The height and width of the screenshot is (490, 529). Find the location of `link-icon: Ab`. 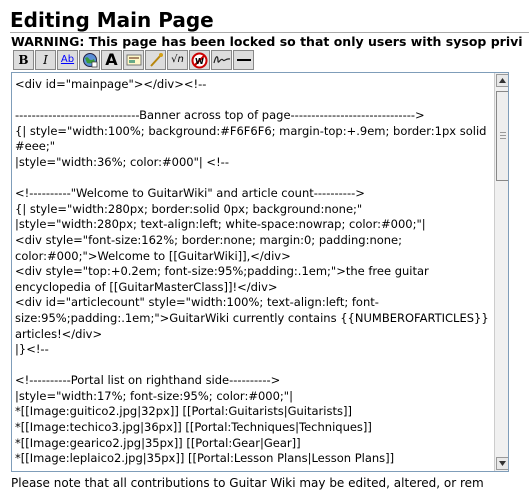

link-icon: Ab is located at coordinates (67, 59).